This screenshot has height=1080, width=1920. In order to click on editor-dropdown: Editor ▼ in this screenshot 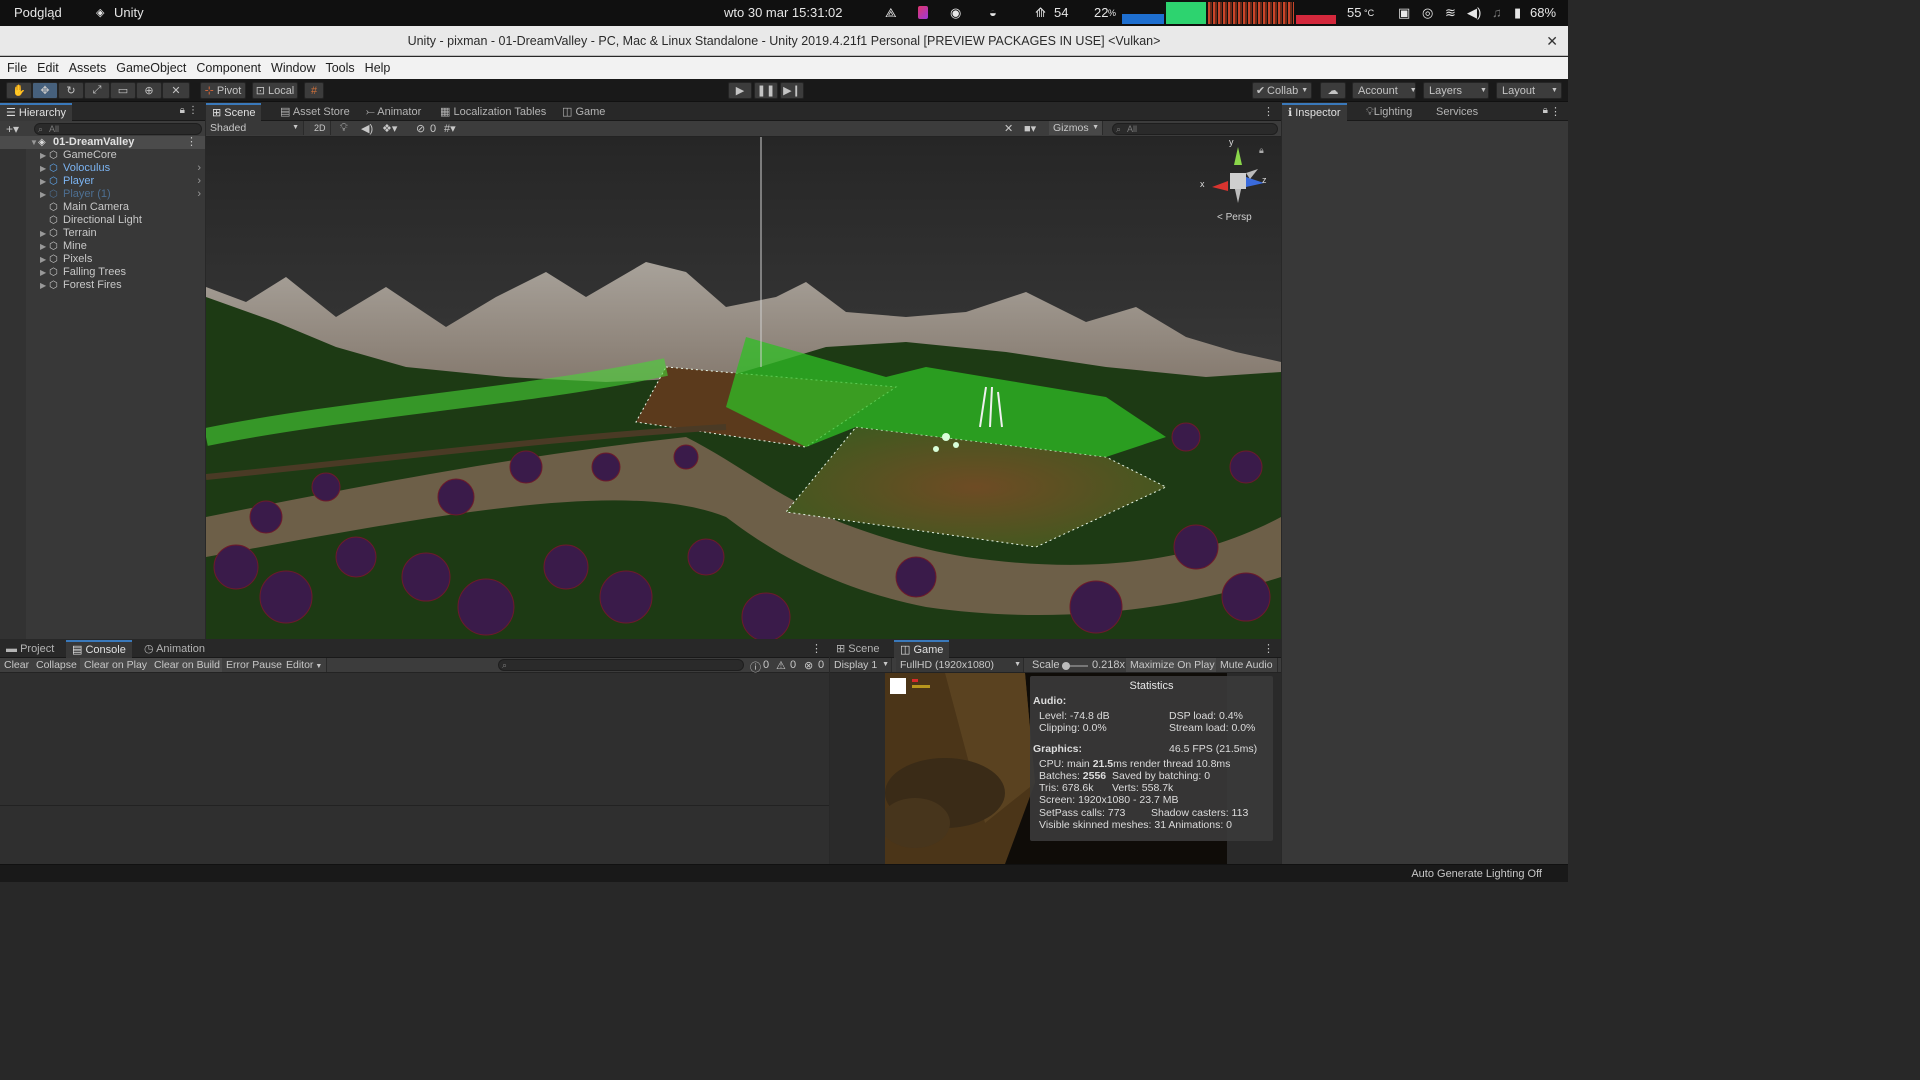, I will do `click(305, 665)`.